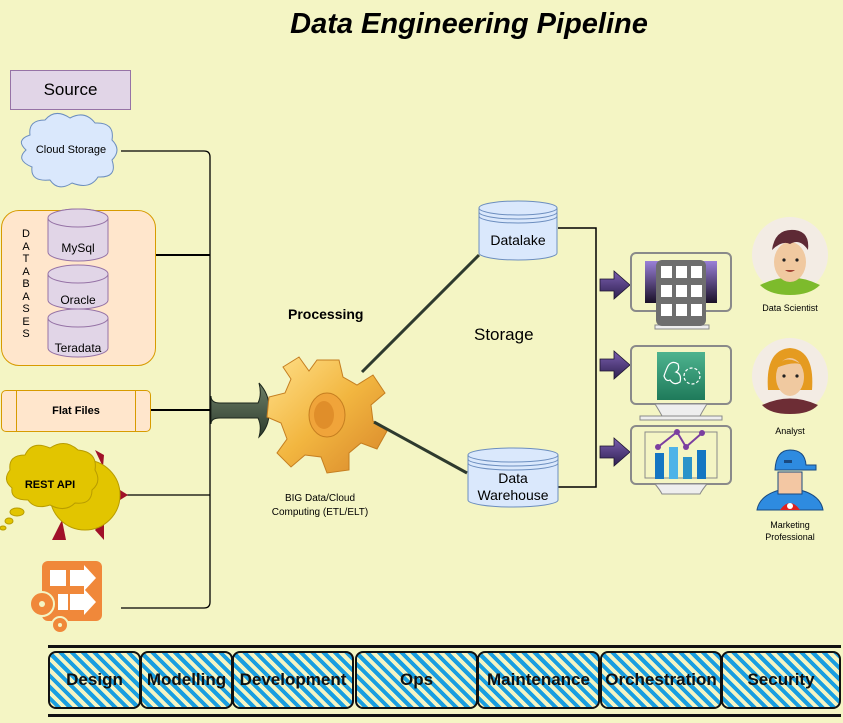  I want to click on monitor-bar-chart-icon, so click(681, 460).